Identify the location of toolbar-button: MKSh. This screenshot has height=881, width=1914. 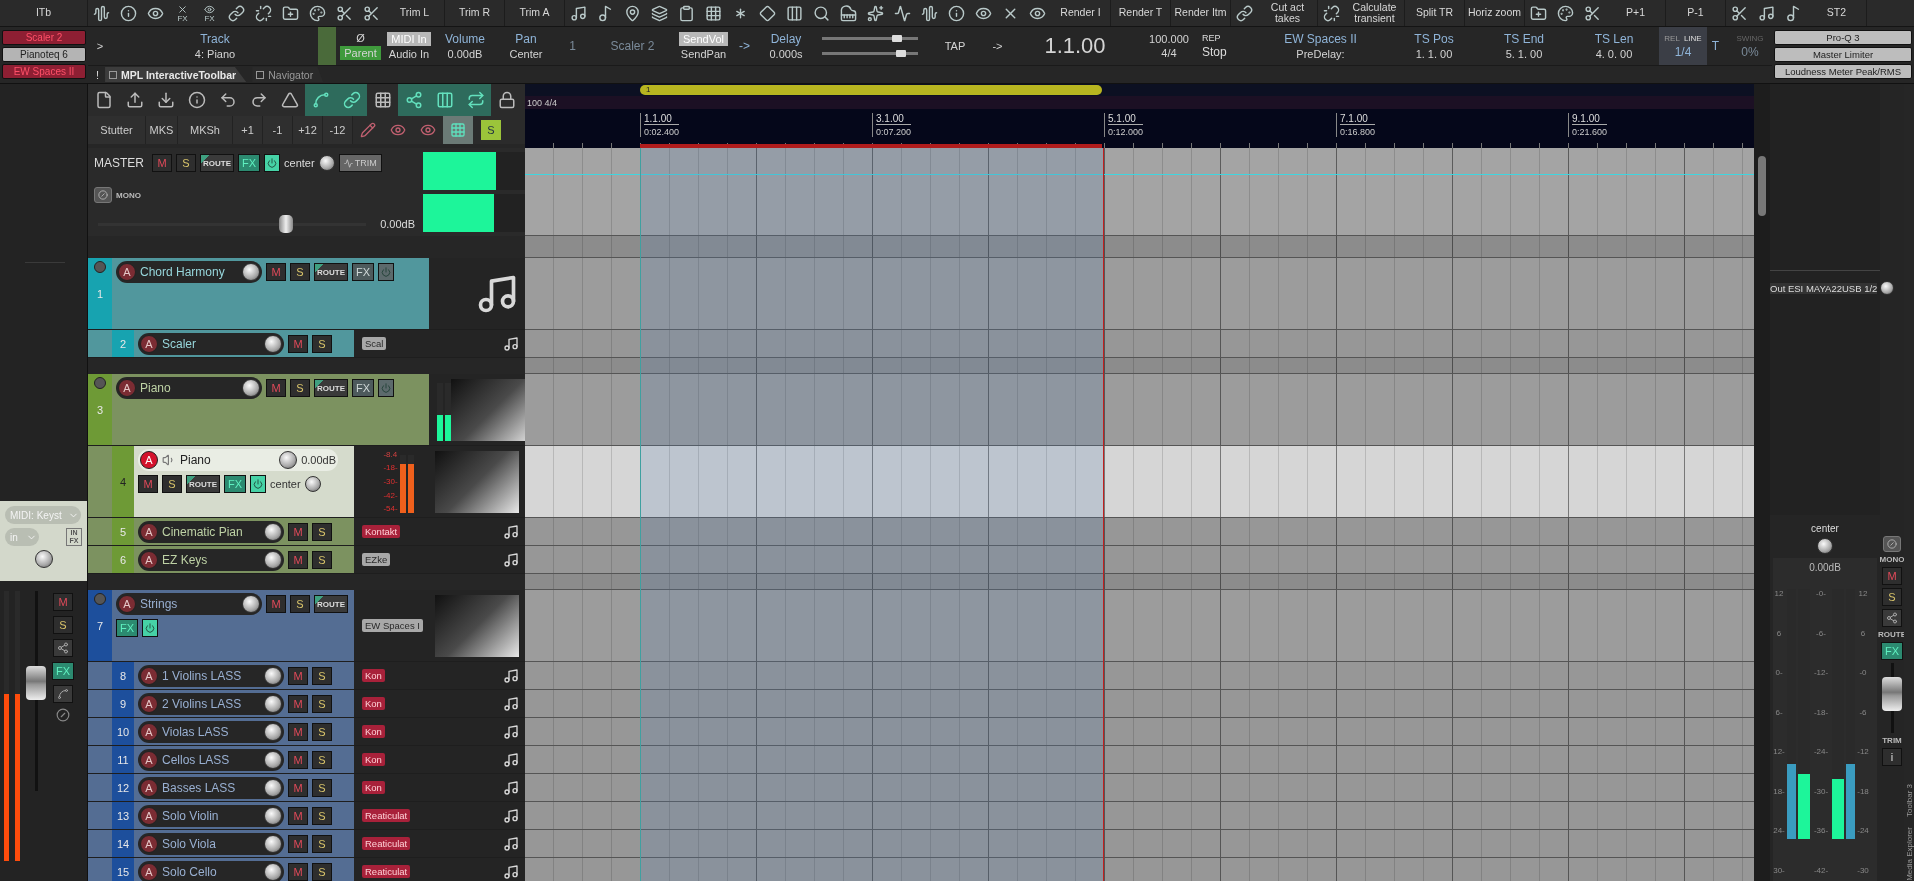
(205, 130).